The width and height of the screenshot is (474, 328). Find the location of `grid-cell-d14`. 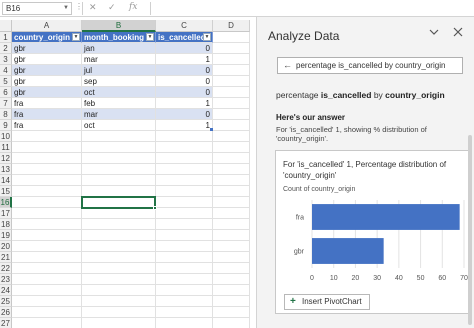

grid-cell-d14 is located at coordinates (231, 180).